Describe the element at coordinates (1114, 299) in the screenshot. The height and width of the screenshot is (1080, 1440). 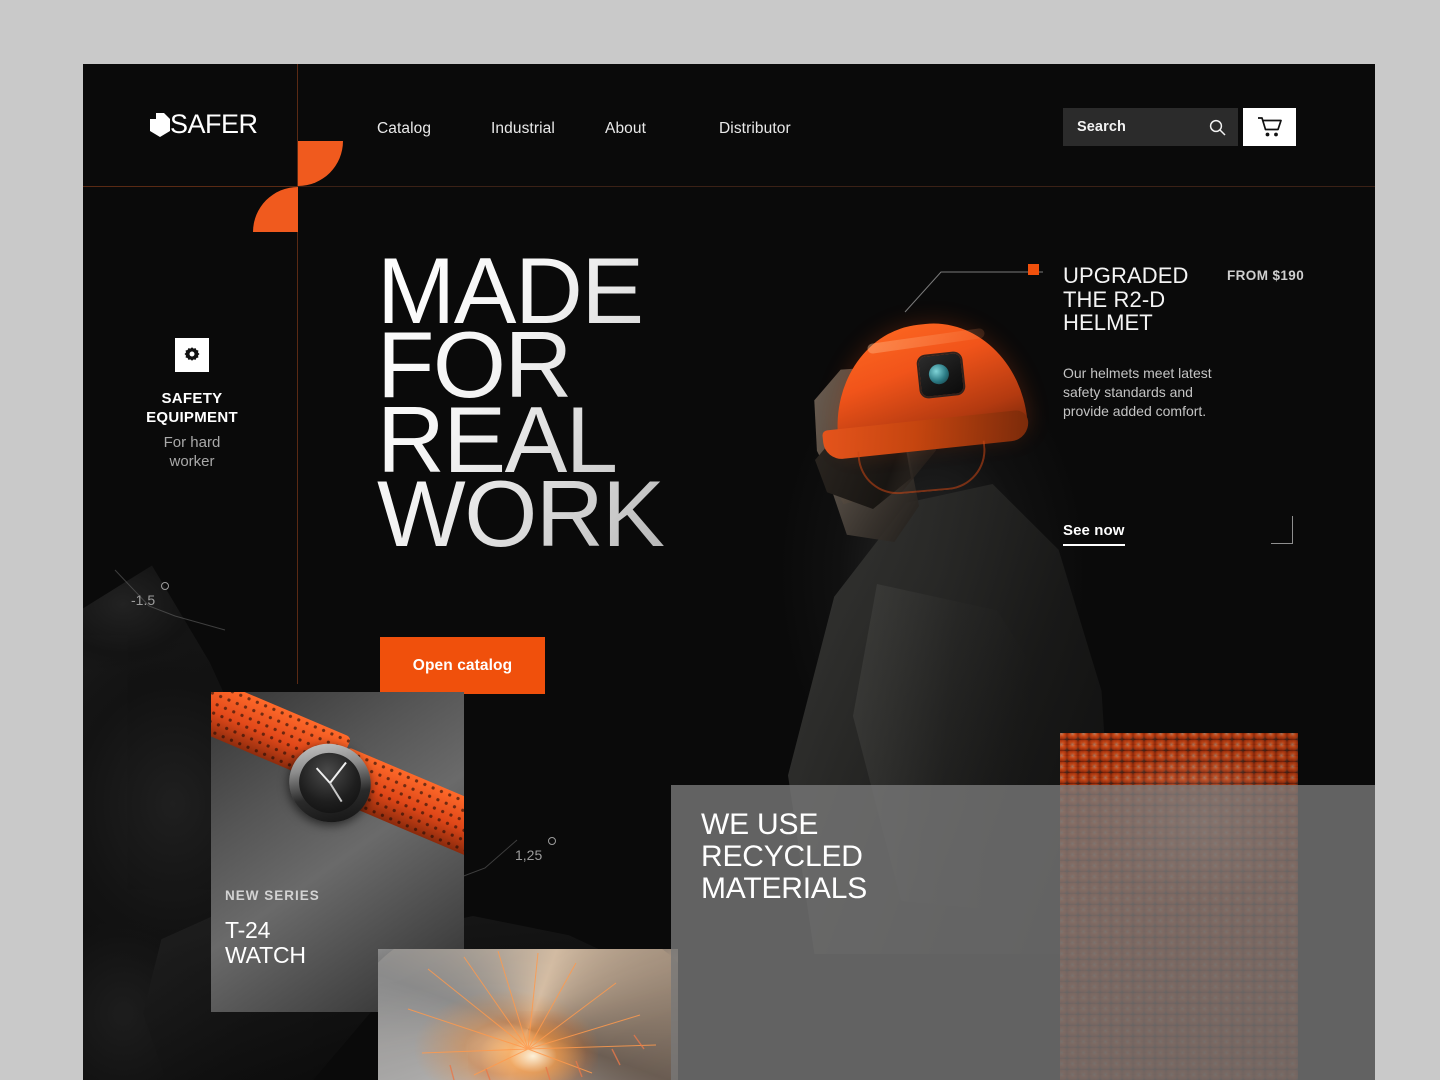
I see `product-title-line2: THE R2-D` at that location.